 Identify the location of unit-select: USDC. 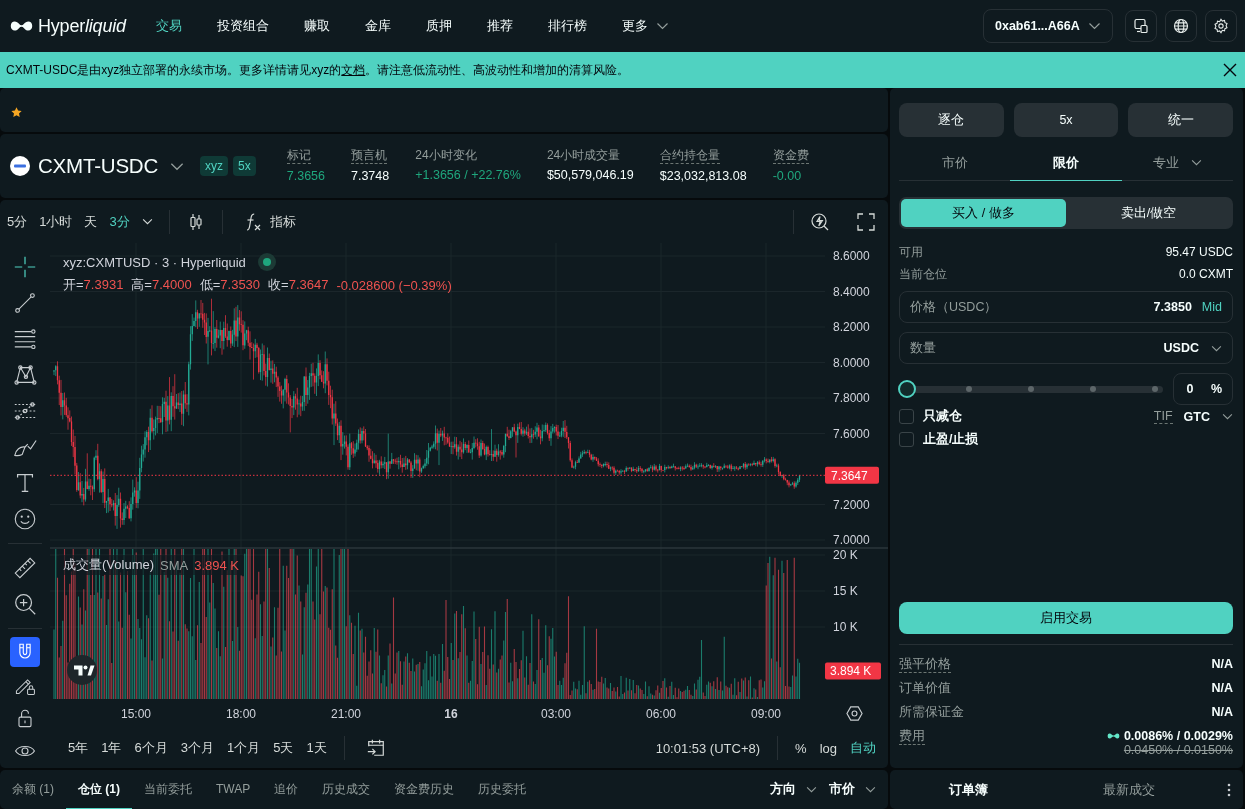
(1192, 348).